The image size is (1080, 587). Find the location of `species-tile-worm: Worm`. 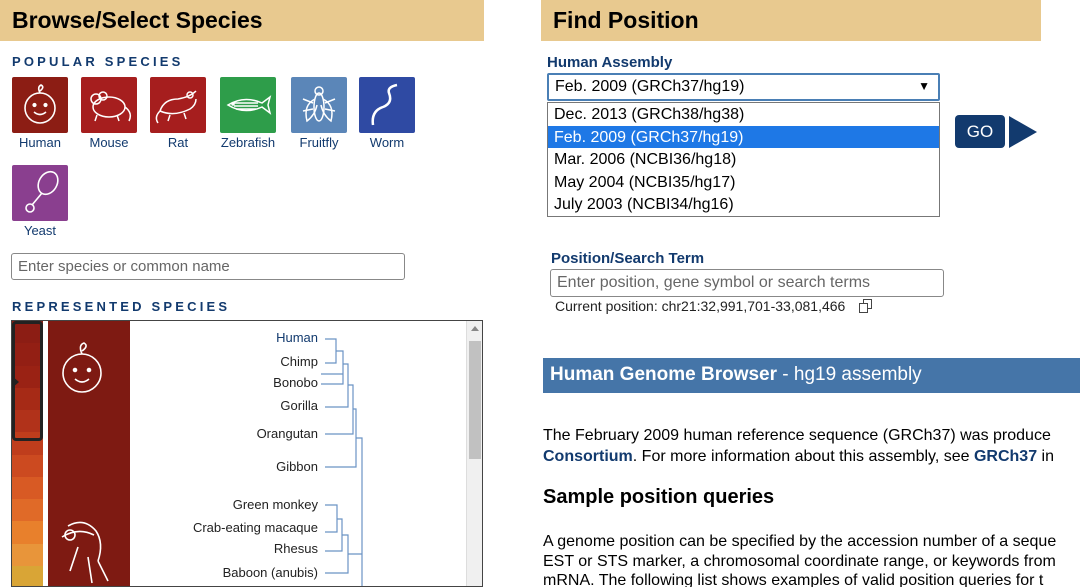

species-tile-worm: Worm is located at coordinates (387, 113).